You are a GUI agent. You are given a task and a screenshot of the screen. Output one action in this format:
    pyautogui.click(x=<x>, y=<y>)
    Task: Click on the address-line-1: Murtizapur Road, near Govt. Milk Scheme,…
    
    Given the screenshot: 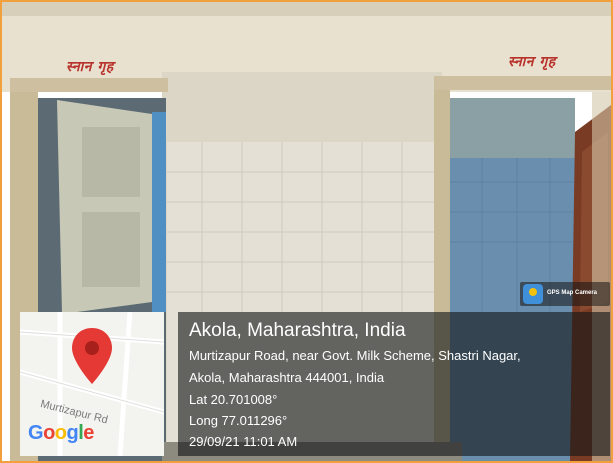 What is the action you would take?
    pyautogui.click(x=355, y=355)
    